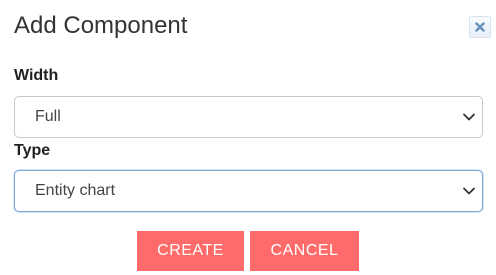  Describe the element at coordinates (32, 150) in the screenshot. I see `type-label: Type` at that location.